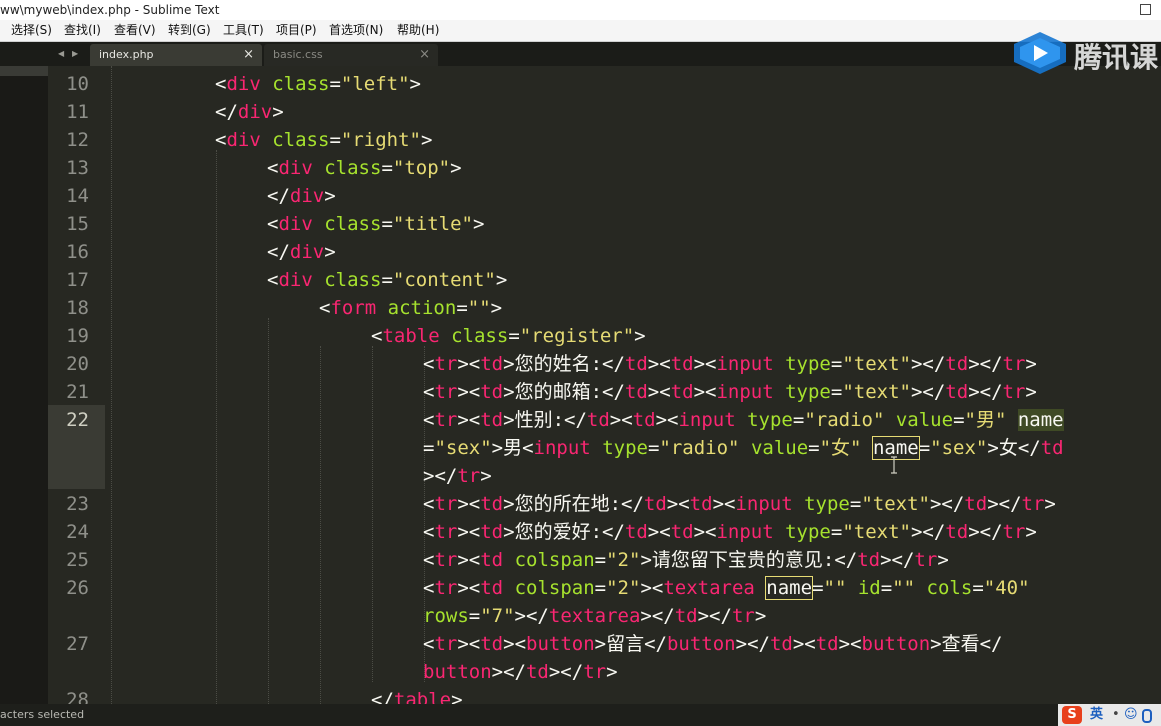  Describe the element at coordinates (318, 84) in the screenshot. I see `code-line: <div class="left">` at that location.